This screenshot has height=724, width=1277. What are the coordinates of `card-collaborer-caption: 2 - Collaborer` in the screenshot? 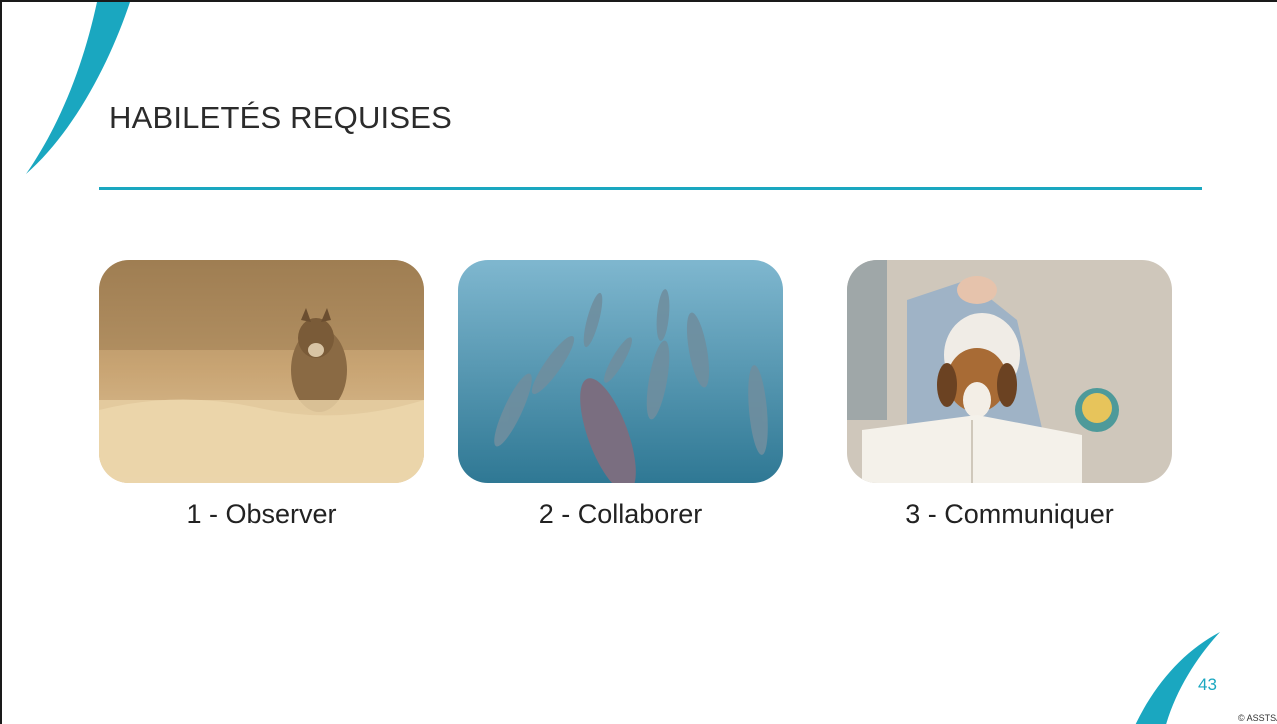 It's located at (620, 514).